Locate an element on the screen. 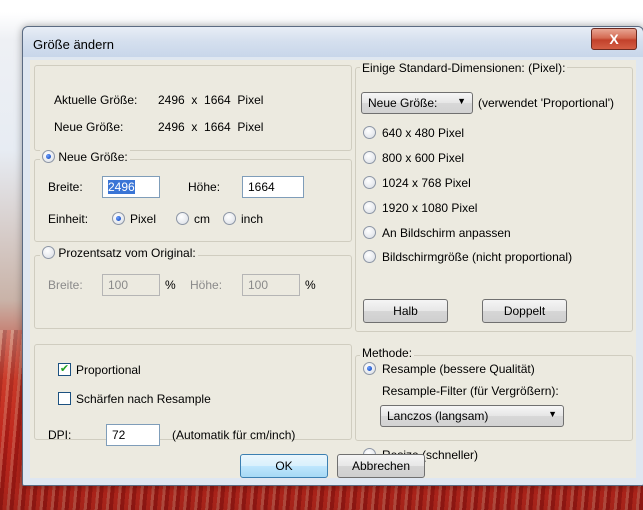 The width and height of the screenshot is (643, 510). percent-width-label: Breite: is located at coordinates (65, 285).